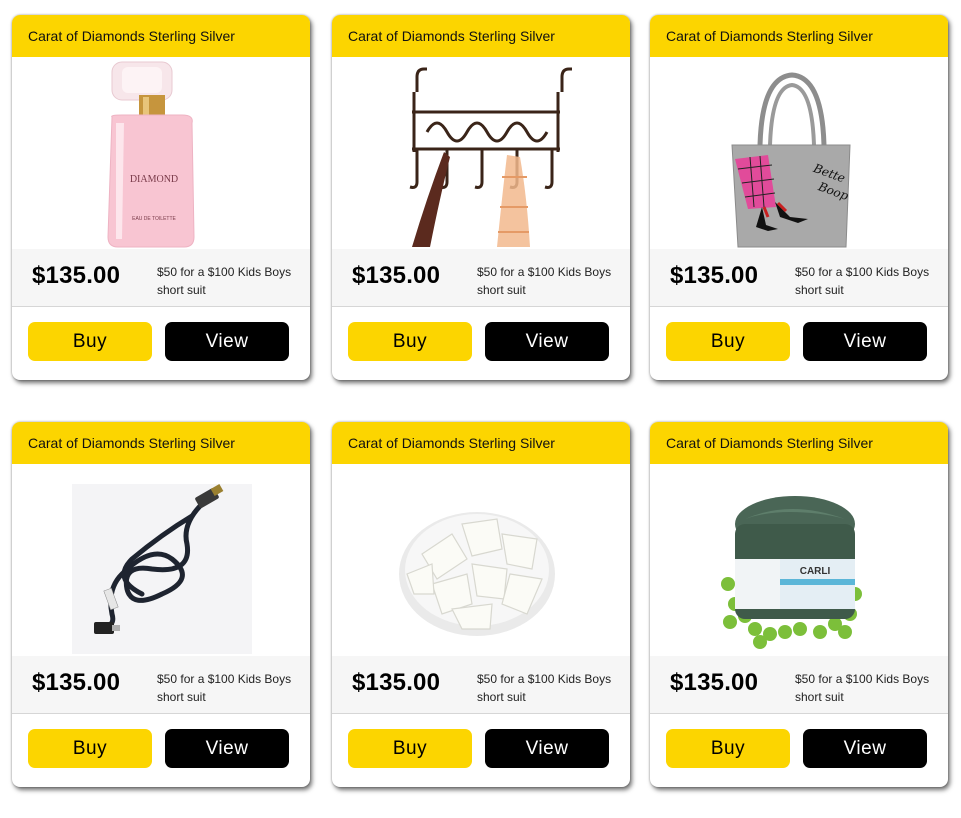  Describe the element at coordinates (154, 179) in the screenshot. I see `perfume-brand-text: DIAMOND` at that location.